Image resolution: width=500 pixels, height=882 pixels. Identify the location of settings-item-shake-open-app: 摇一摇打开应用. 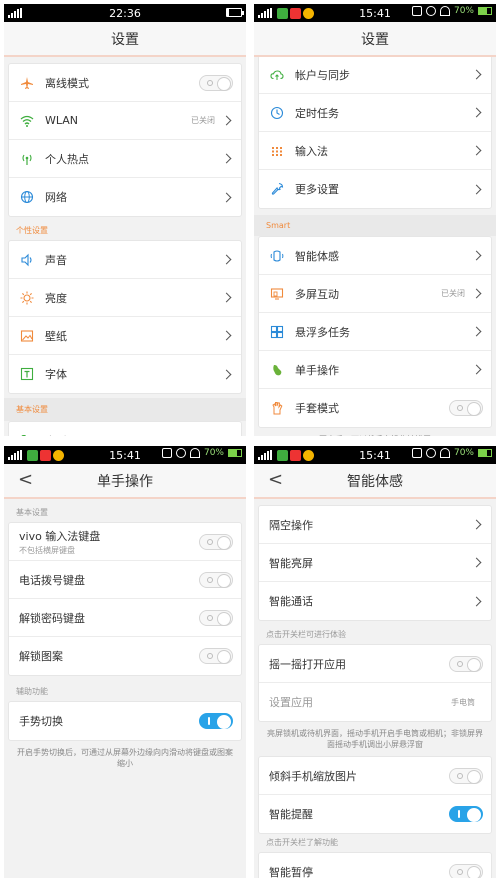
(375, 664).